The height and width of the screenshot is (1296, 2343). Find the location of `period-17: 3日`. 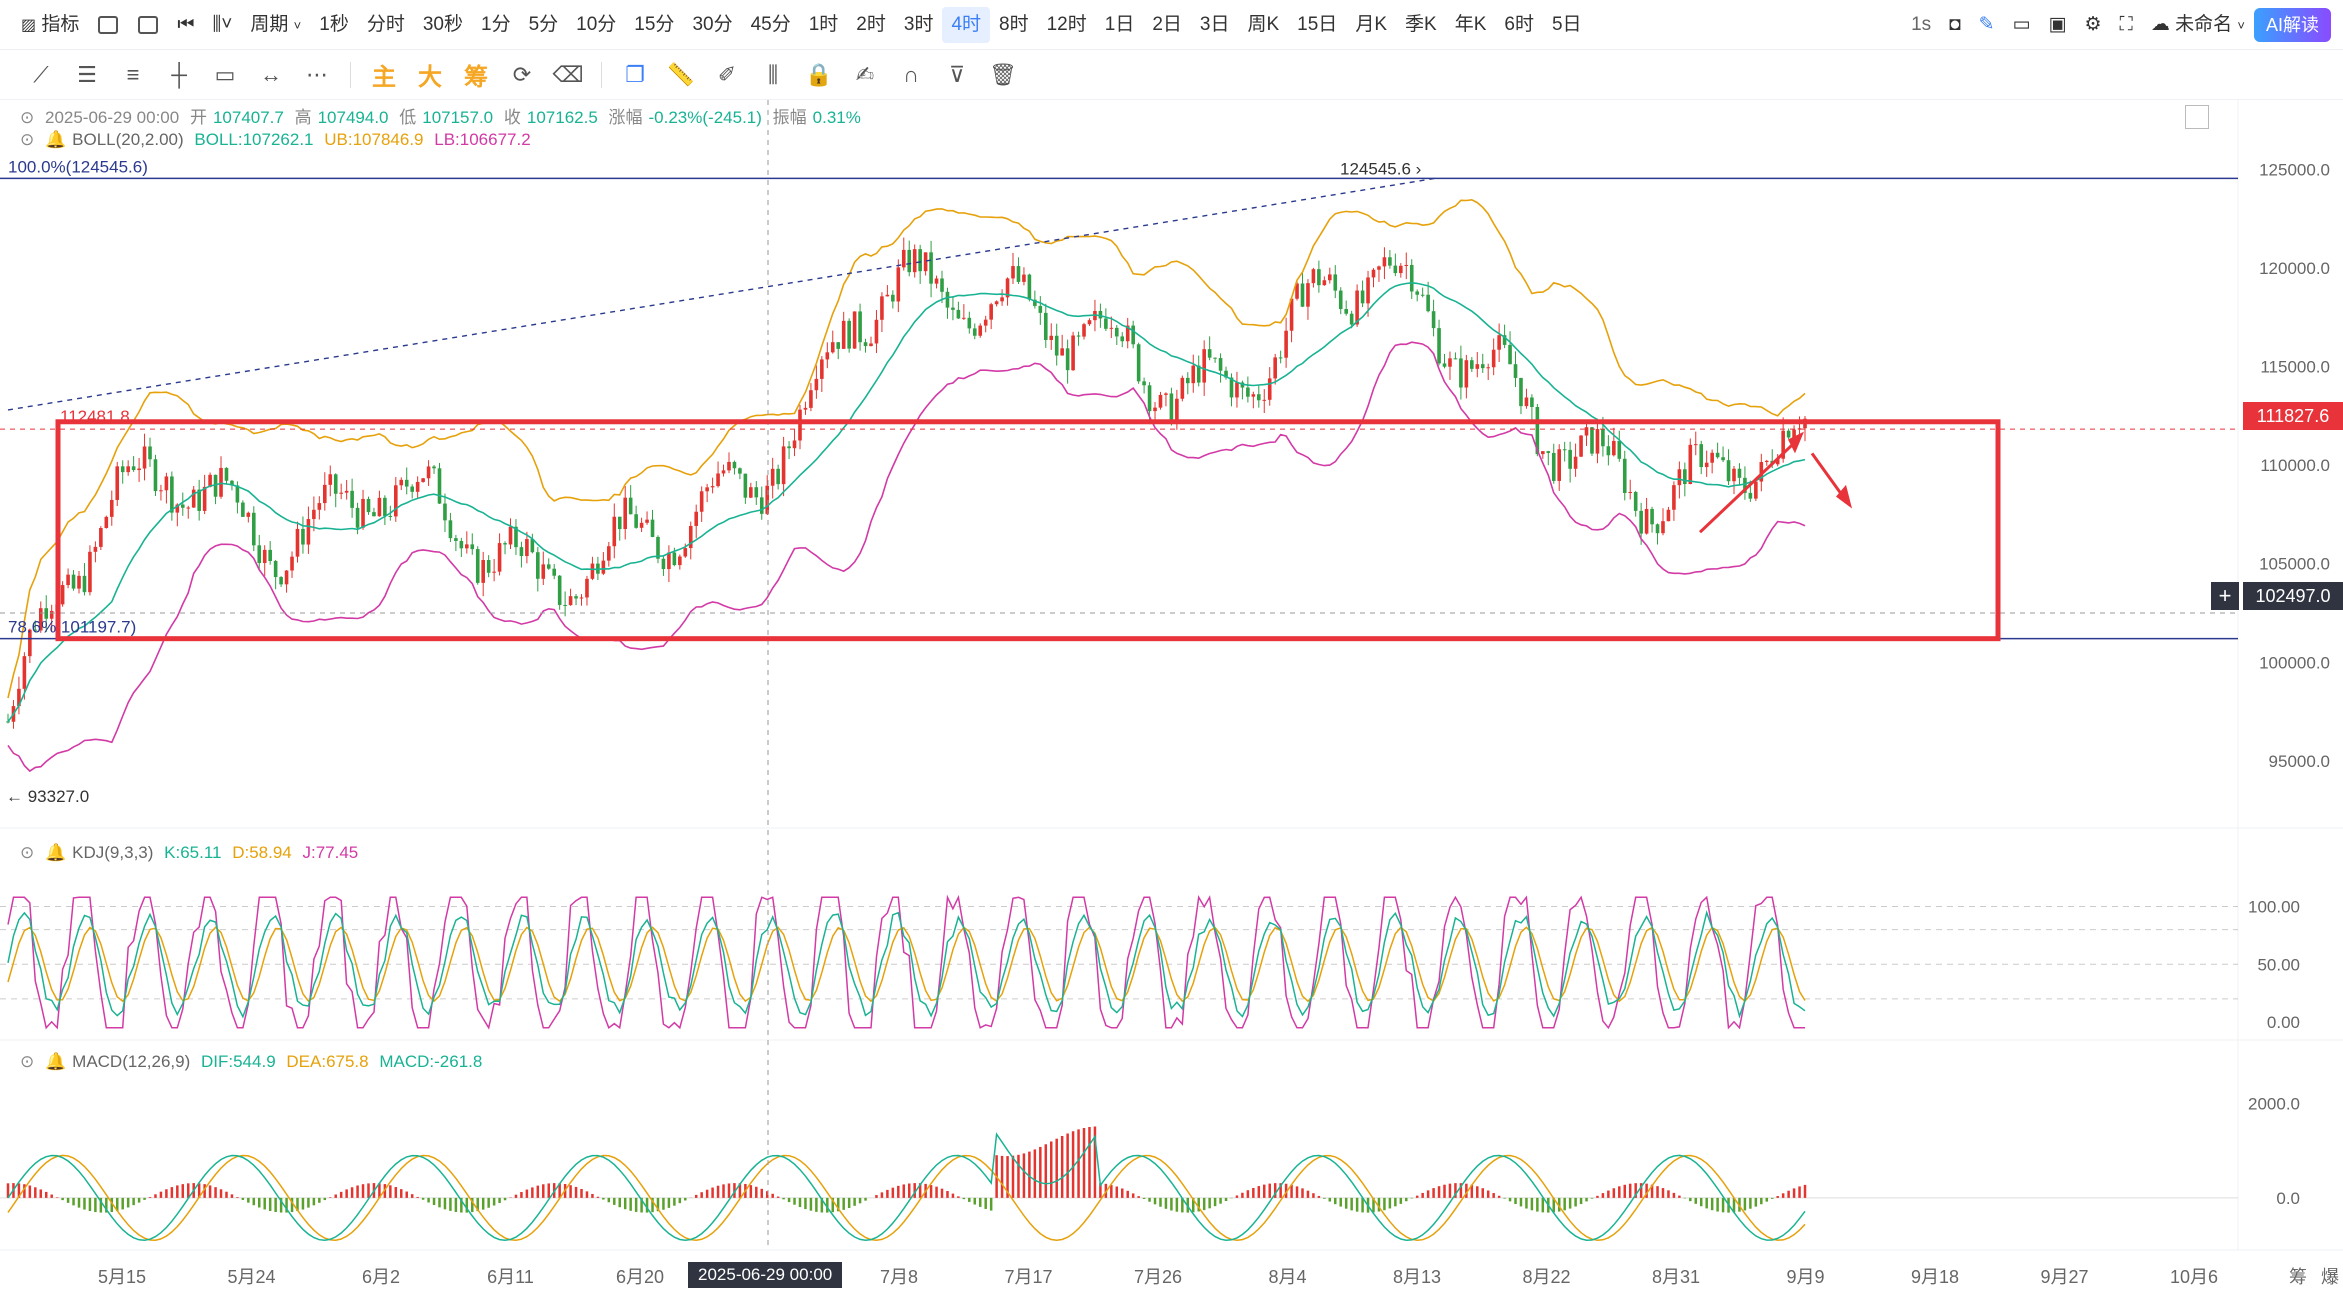

period-17: 3日 is located at coordinates (1215, 25).